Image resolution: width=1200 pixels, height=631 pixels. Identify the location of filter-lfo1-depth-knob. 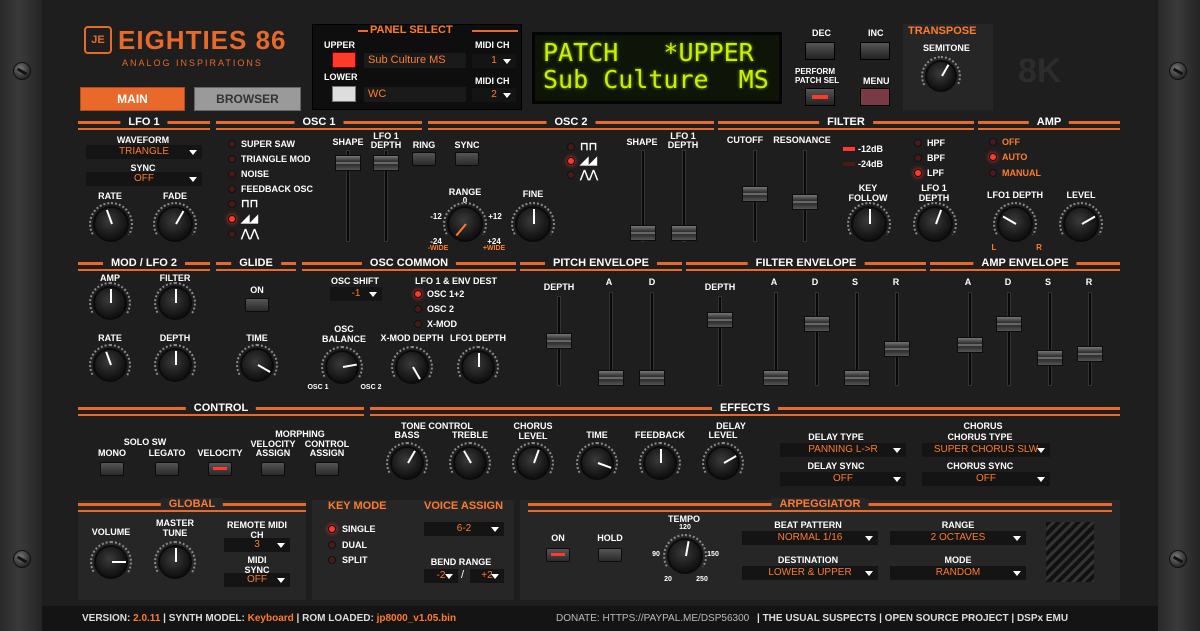
(935, 224).